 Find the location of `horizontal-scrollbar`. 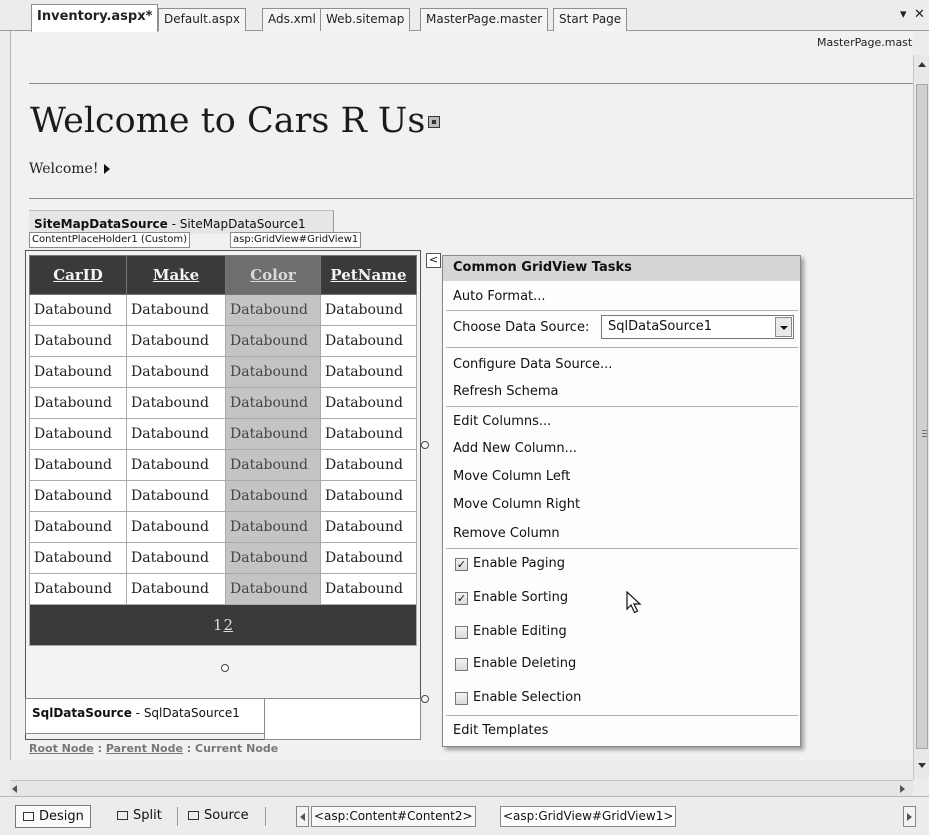

horizontal-scrollbar is located at coordinates (461, 788).